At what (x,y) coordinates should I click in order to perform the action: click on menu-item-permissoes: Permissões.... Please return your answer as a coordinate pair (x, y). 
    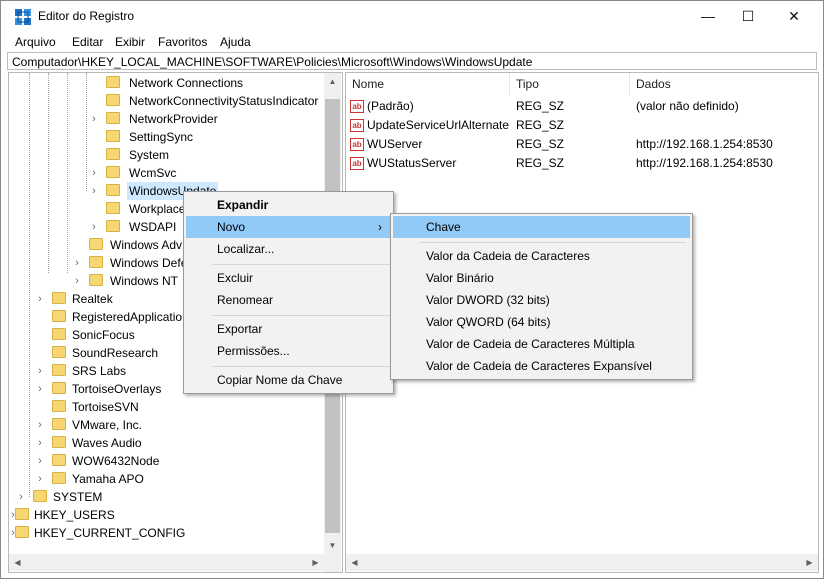
    Looking at the image, I should click on (288, 351).